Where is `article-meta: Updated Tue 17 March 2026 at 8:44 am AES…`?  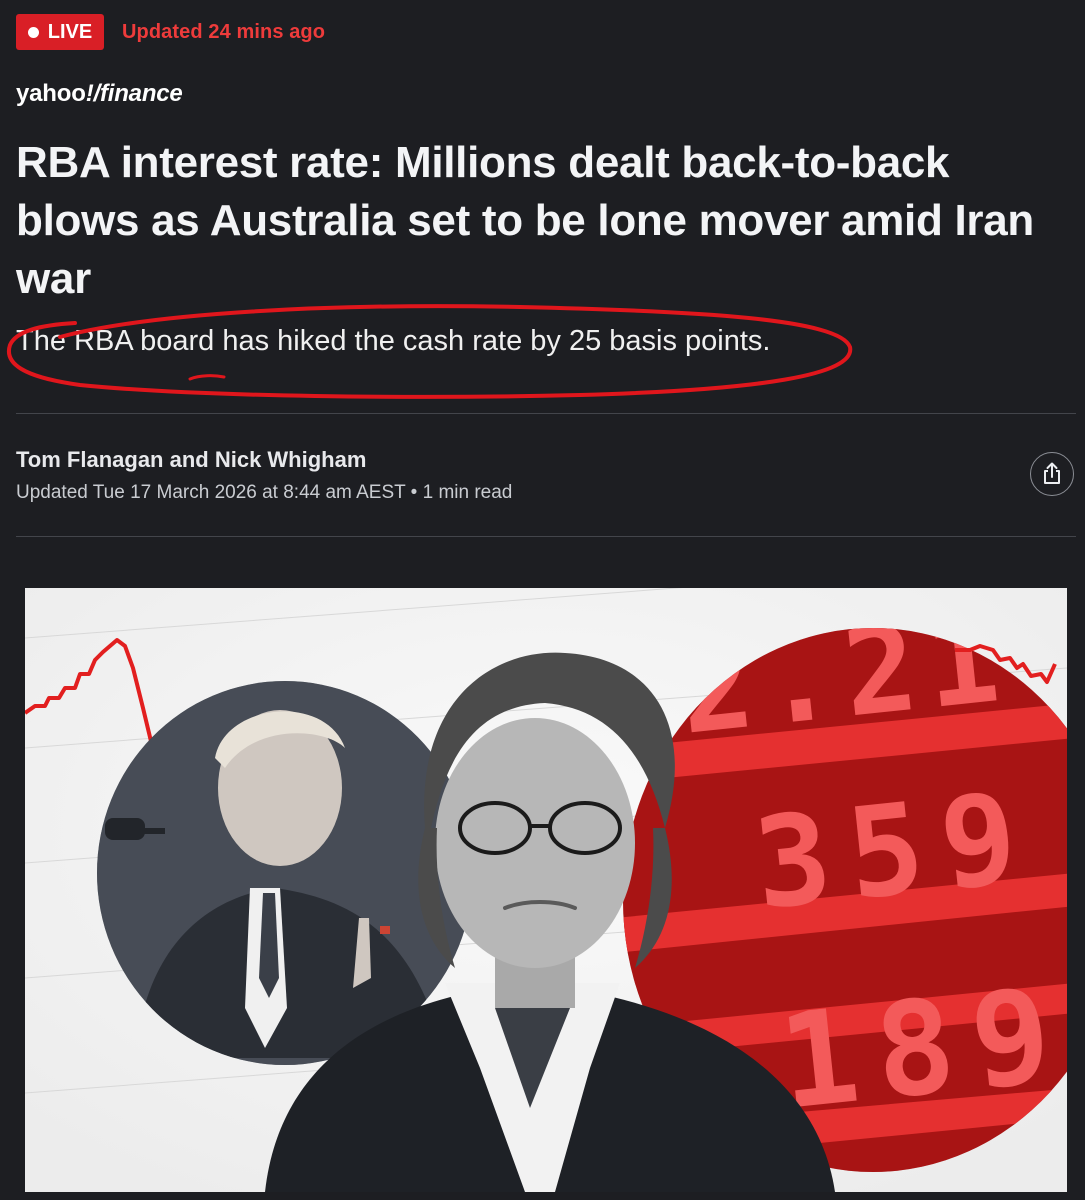
article-meta: Updated Tue 17 March 2026 at 8:44 am AES… is located at coordinates (264, 492).